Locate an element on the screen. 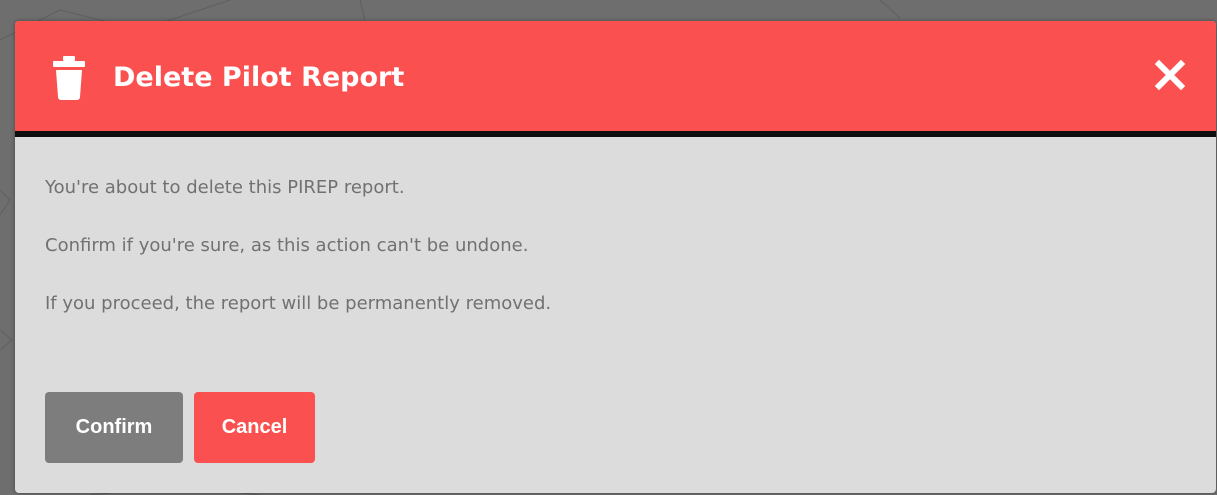  trash-icon is located at coordinates (69, 78).